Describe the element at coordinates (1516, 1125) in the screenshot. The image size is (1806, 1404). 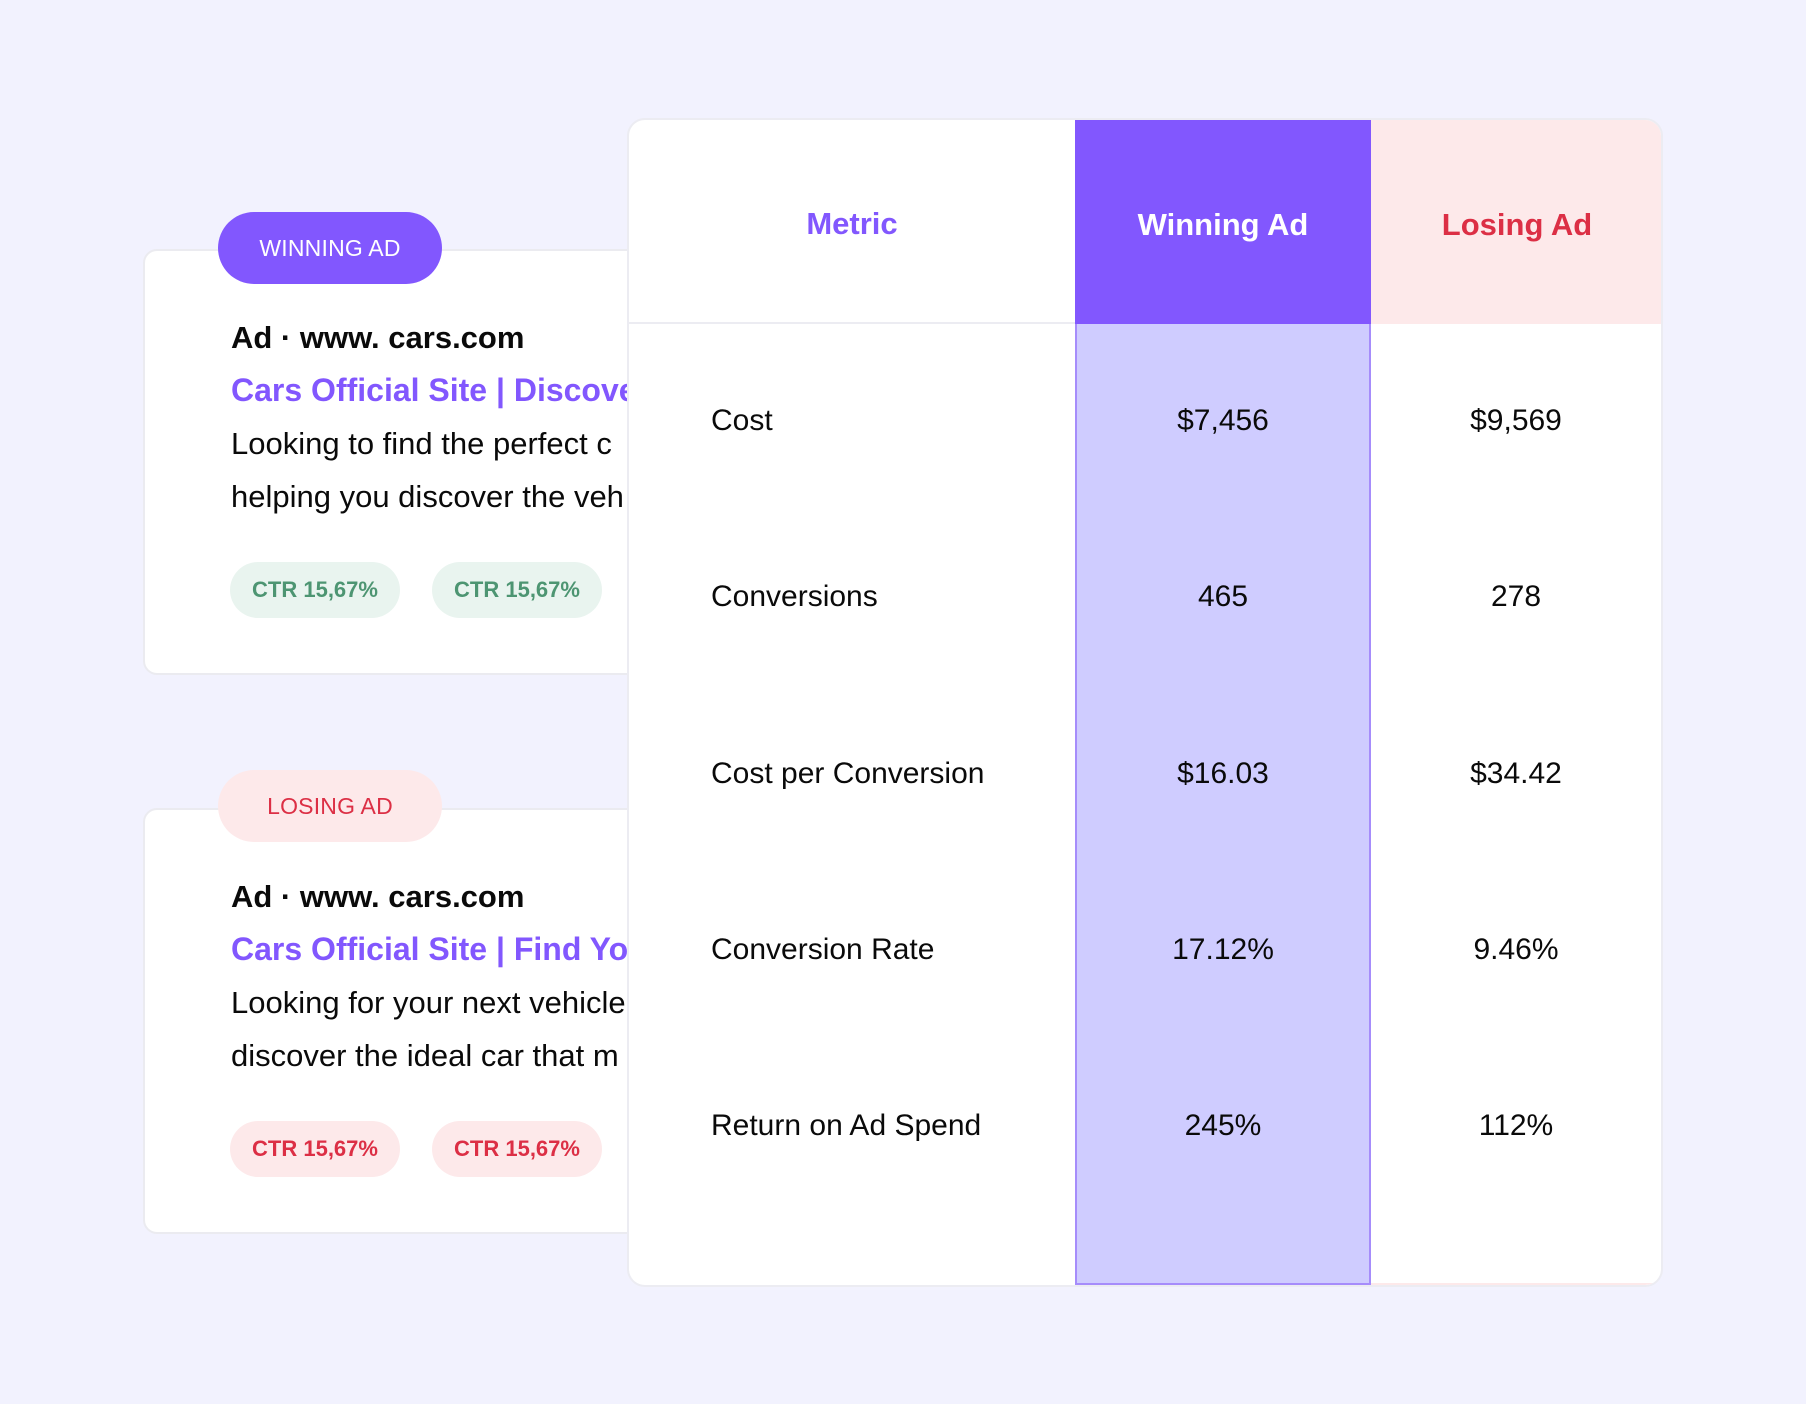
I see `losing-value-cell: 112%` at that location.